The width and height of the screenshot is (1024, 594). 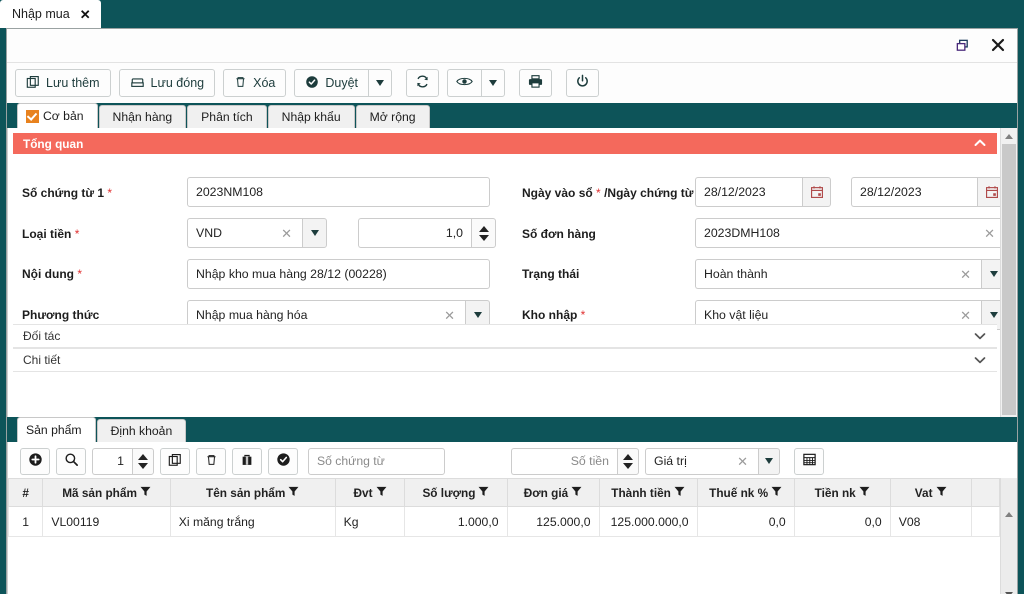 I want to click on save-close-button: Lưu đóng, so click(x=167, y=83).